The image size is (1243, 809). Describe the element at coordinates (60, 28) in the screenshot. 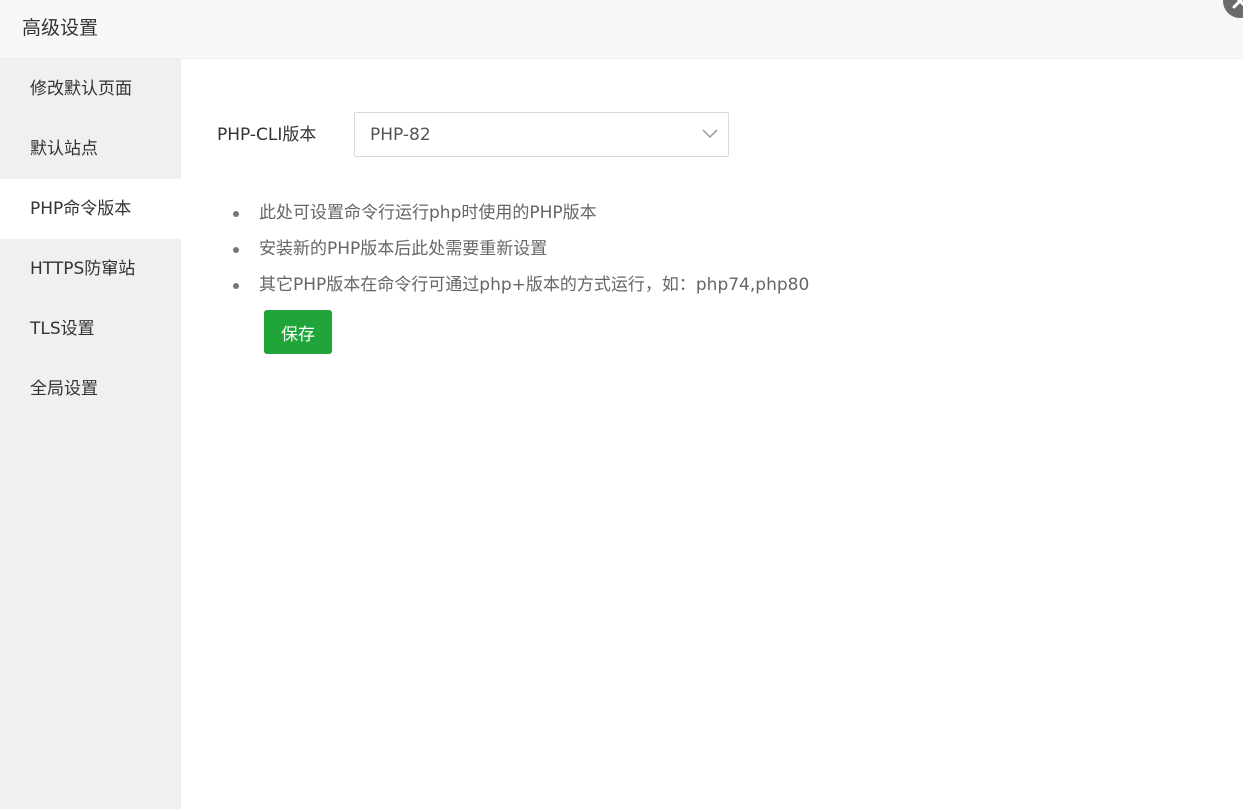

I see `dialog-title: 高级设置` at that location.